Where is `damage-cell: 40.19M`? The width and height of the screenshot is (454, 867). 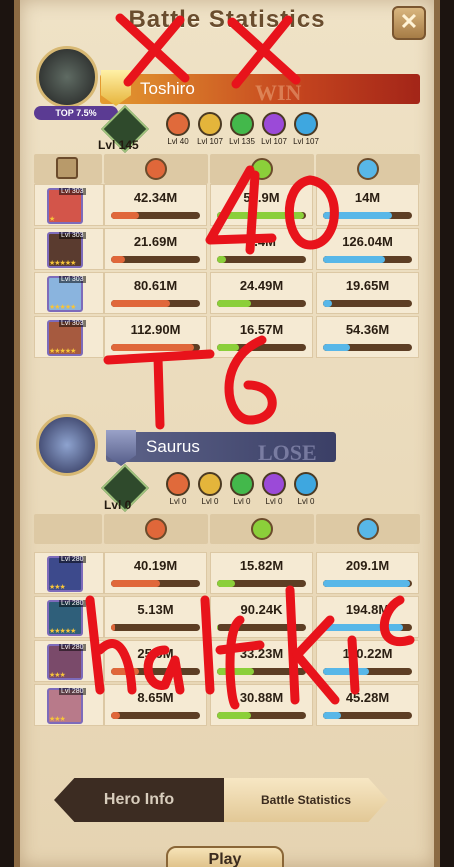
damage-cell: 40.19M is located at coordinates (155, 573).